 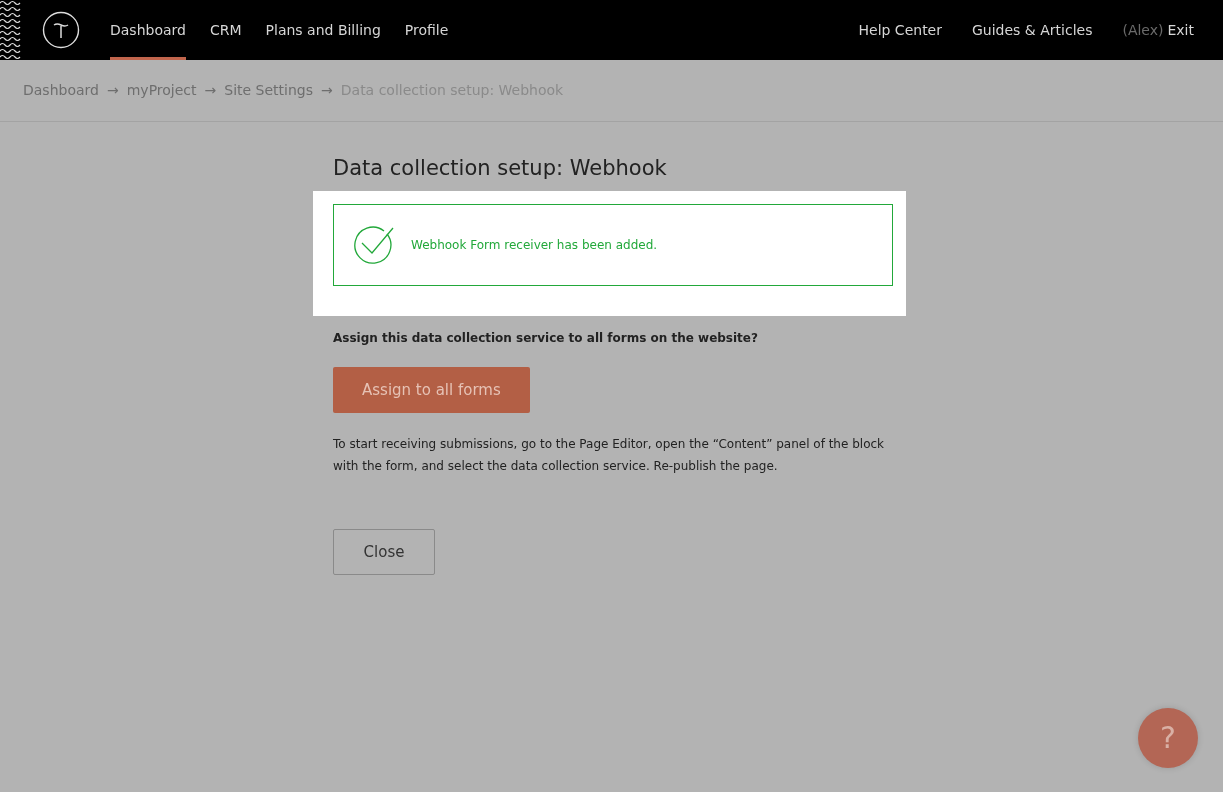 What do you see at coordinates (323, 30) in the screenshot?
I see `nav-tab: Plans and Billing` at bounding box center [323, 30].